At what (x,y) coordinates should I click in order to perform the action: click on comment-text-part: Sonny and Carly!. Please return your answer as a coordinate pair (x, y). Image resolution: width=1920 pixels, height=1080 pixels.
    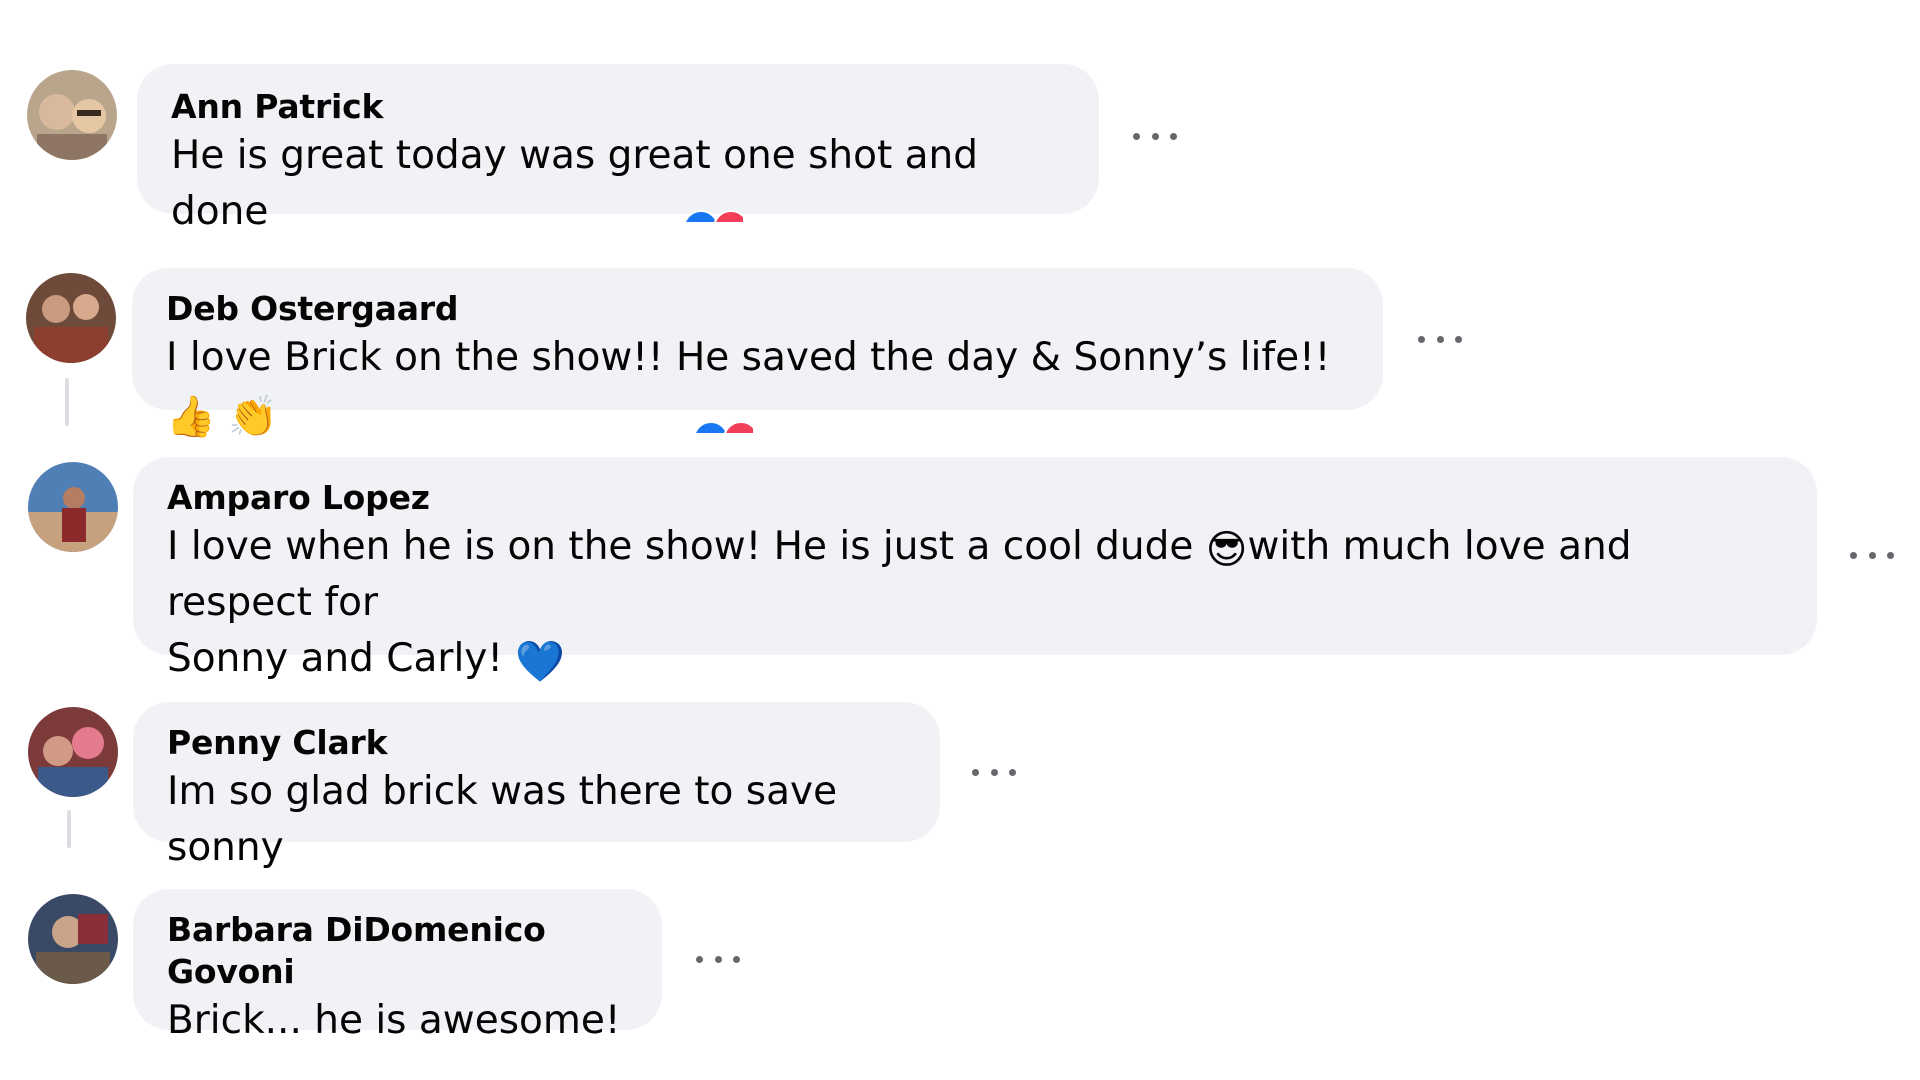
    Looking at the image, I should click on (341, 658).